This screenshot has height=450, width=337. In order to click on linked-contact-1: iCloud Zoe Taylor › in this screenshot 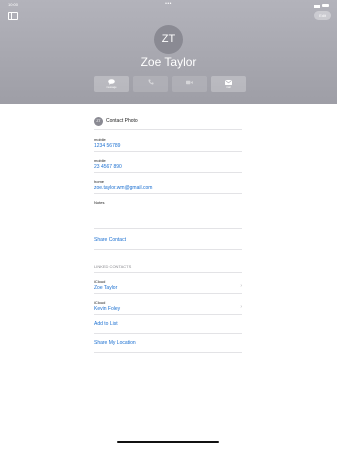, I will do `click(168, 285)`.